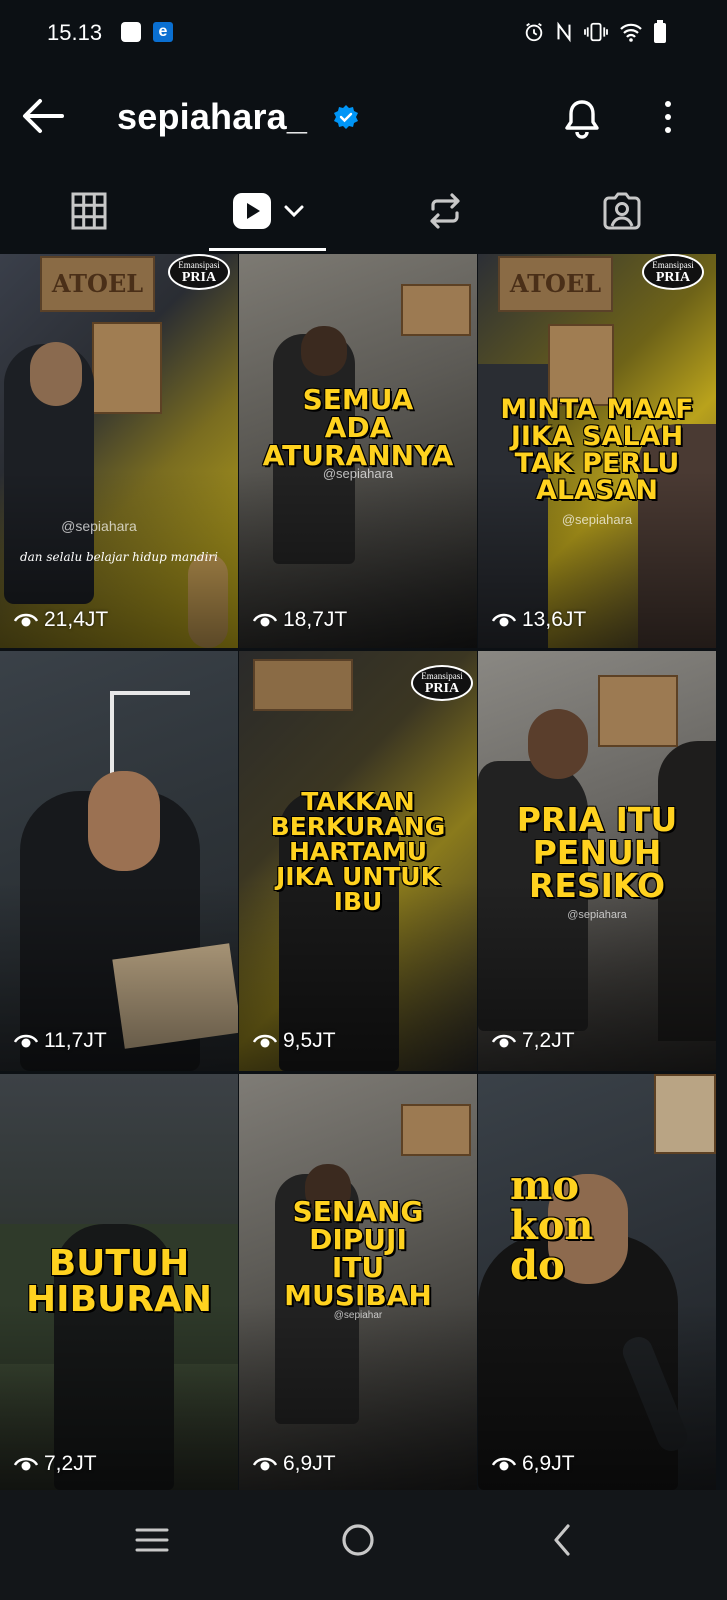 The image size is (727, 1600). Describe the element at coordinates (552, 1225) in the screenshot. I see `overlay-line: kon` at that location.